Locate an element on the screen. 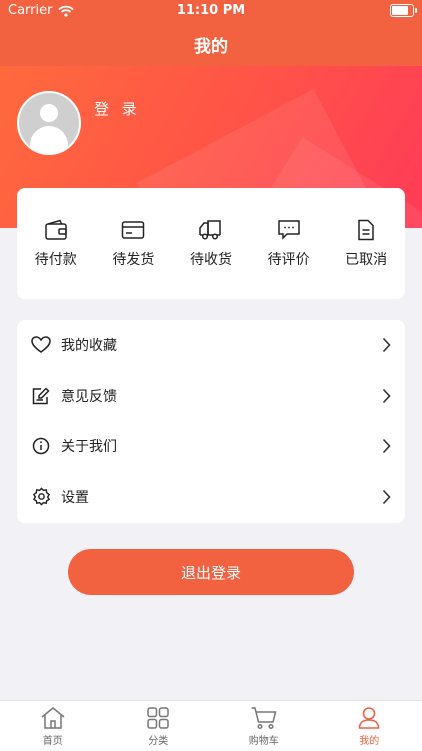  avatar is located at coordinates (49, 123).